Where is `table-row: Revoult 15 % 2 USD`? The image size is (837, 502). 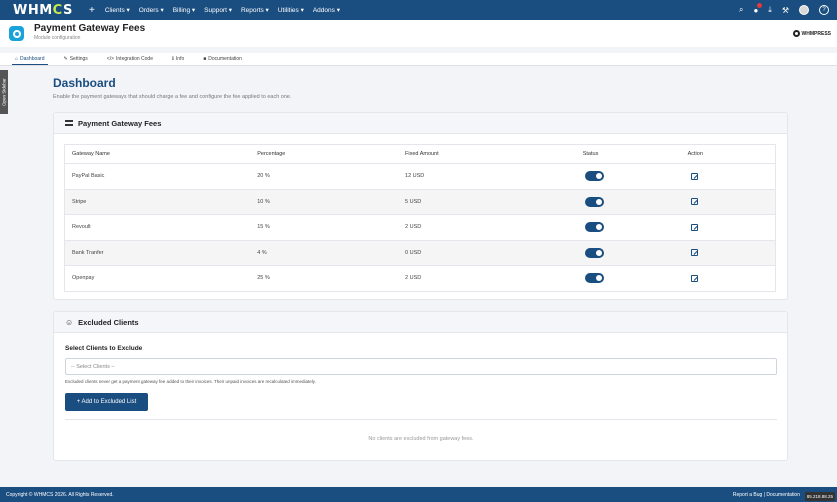 table-row: Revoult 15 % 2 USD is located at coordinates (420, 227).